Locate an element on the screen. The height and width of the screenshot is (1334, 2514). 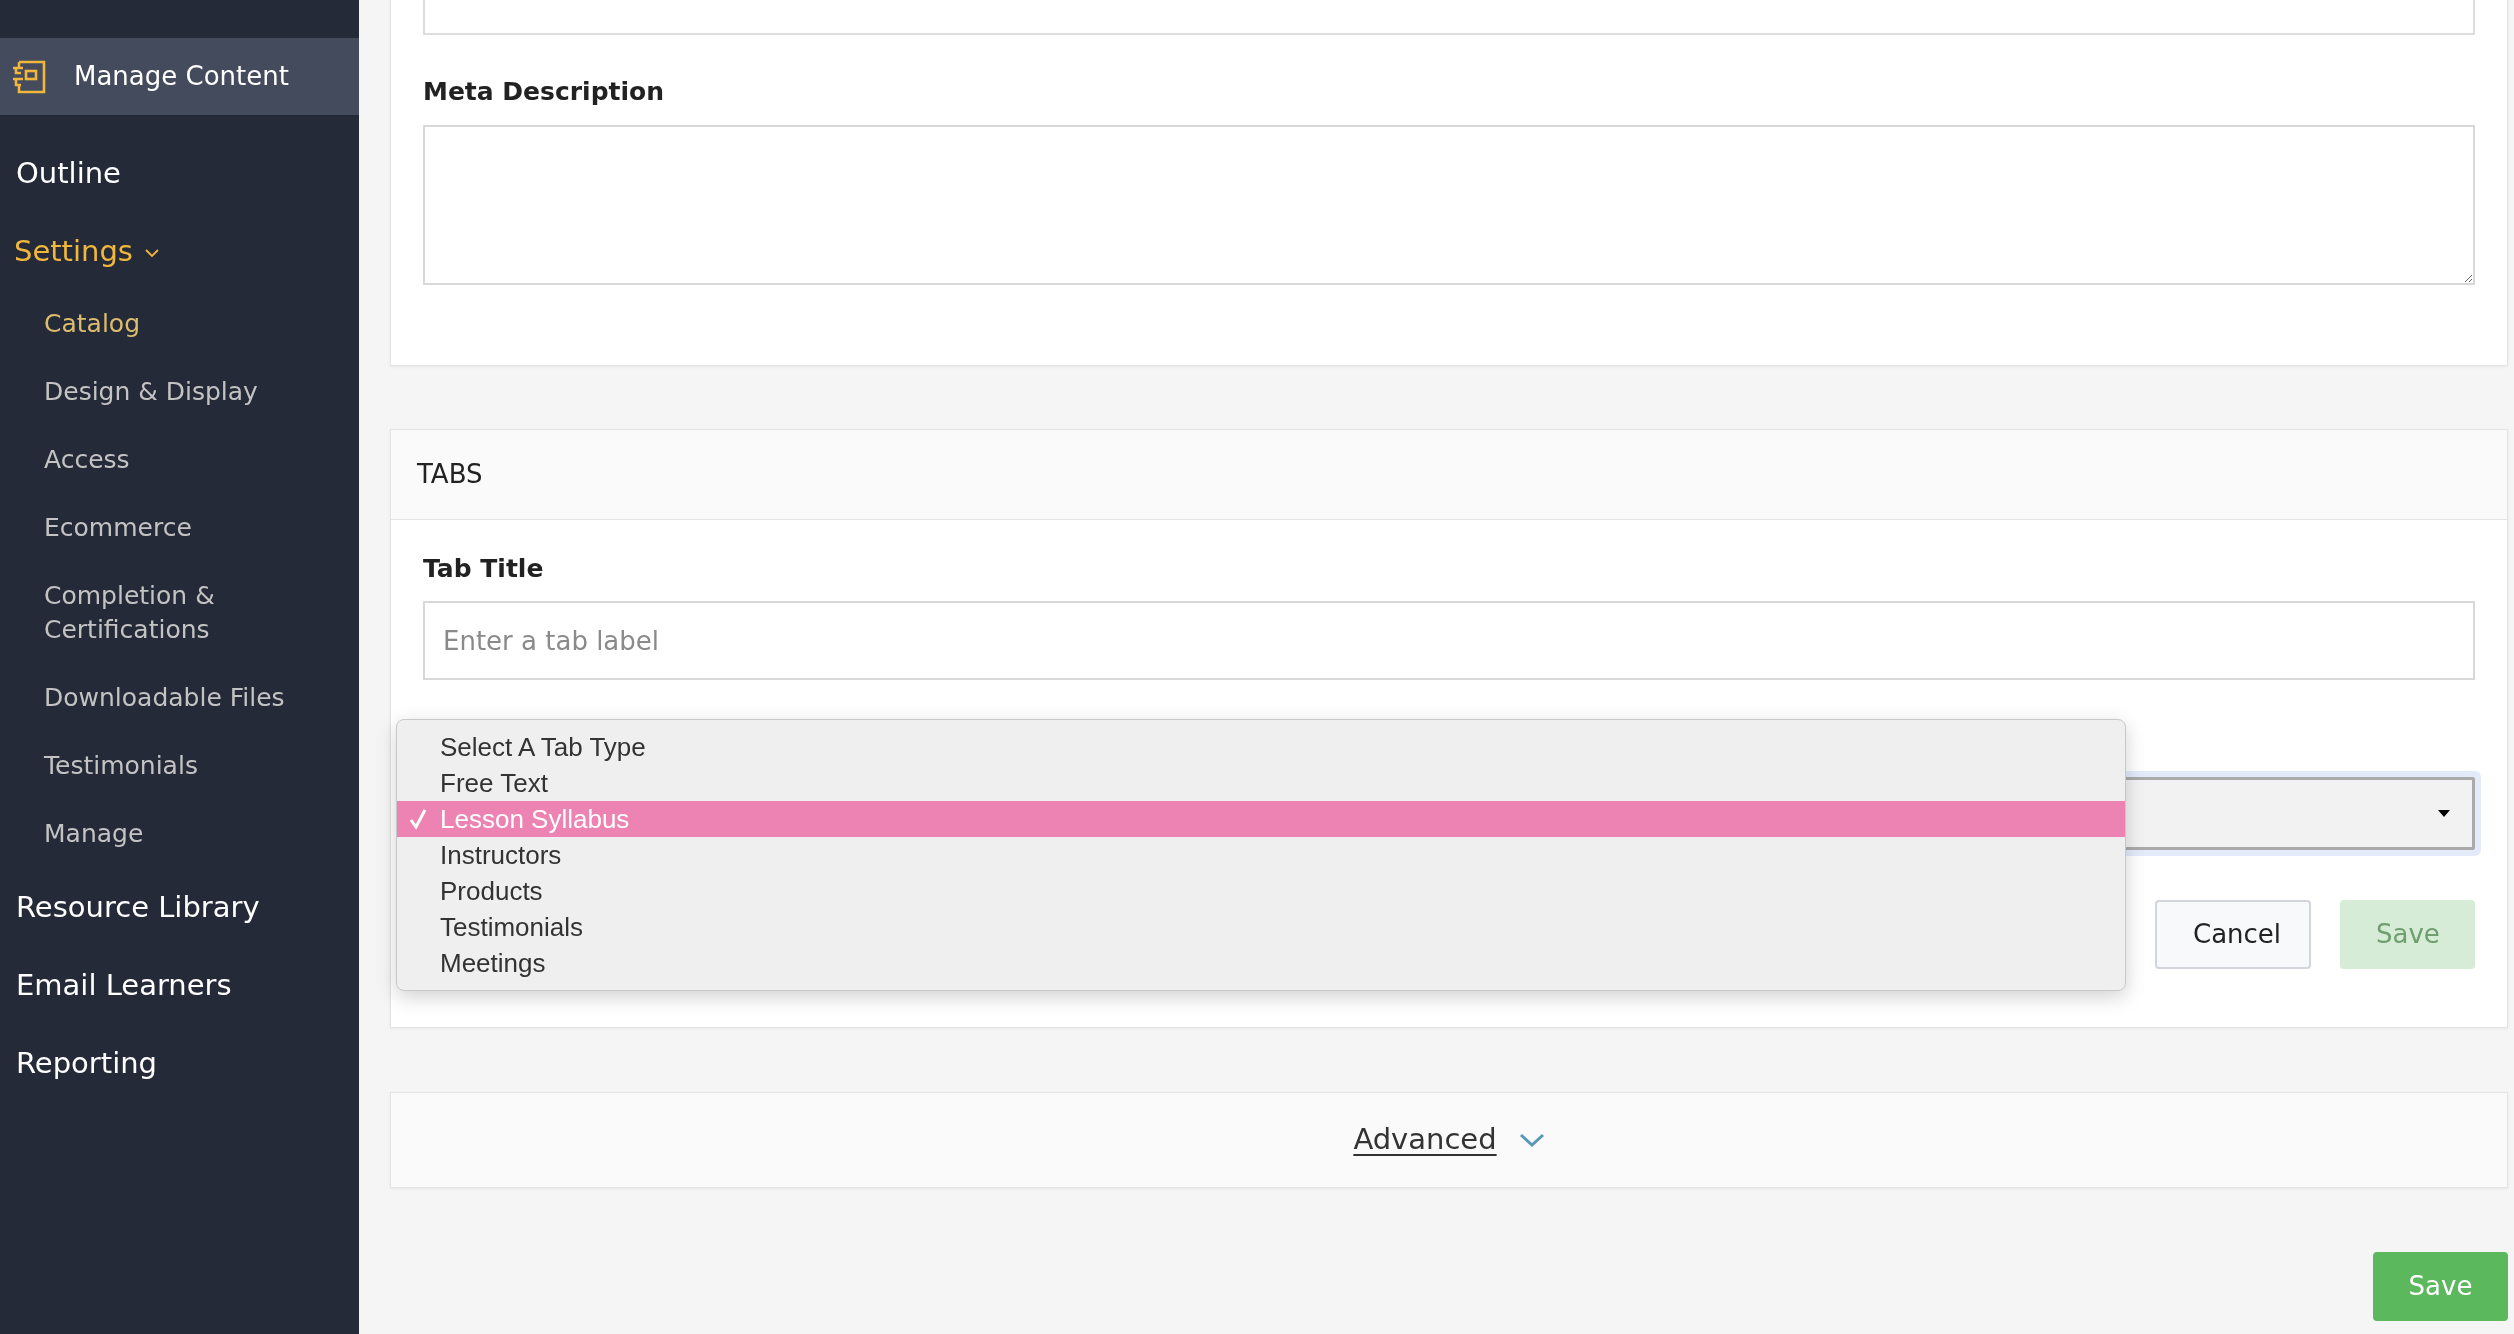
dropdown-option: Select A Tab Type is located at coordinates (1261, 746).